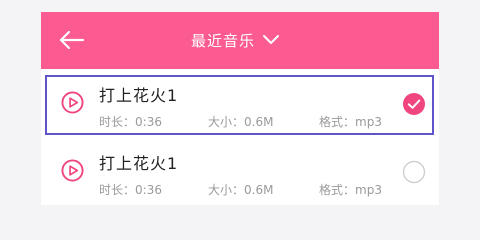 Image resolution: width=480 pixels, height=240 pixels. Describe the element at coordinates (223, 40) in the screenshot. I see `page-title: 最近音乐` at that location.